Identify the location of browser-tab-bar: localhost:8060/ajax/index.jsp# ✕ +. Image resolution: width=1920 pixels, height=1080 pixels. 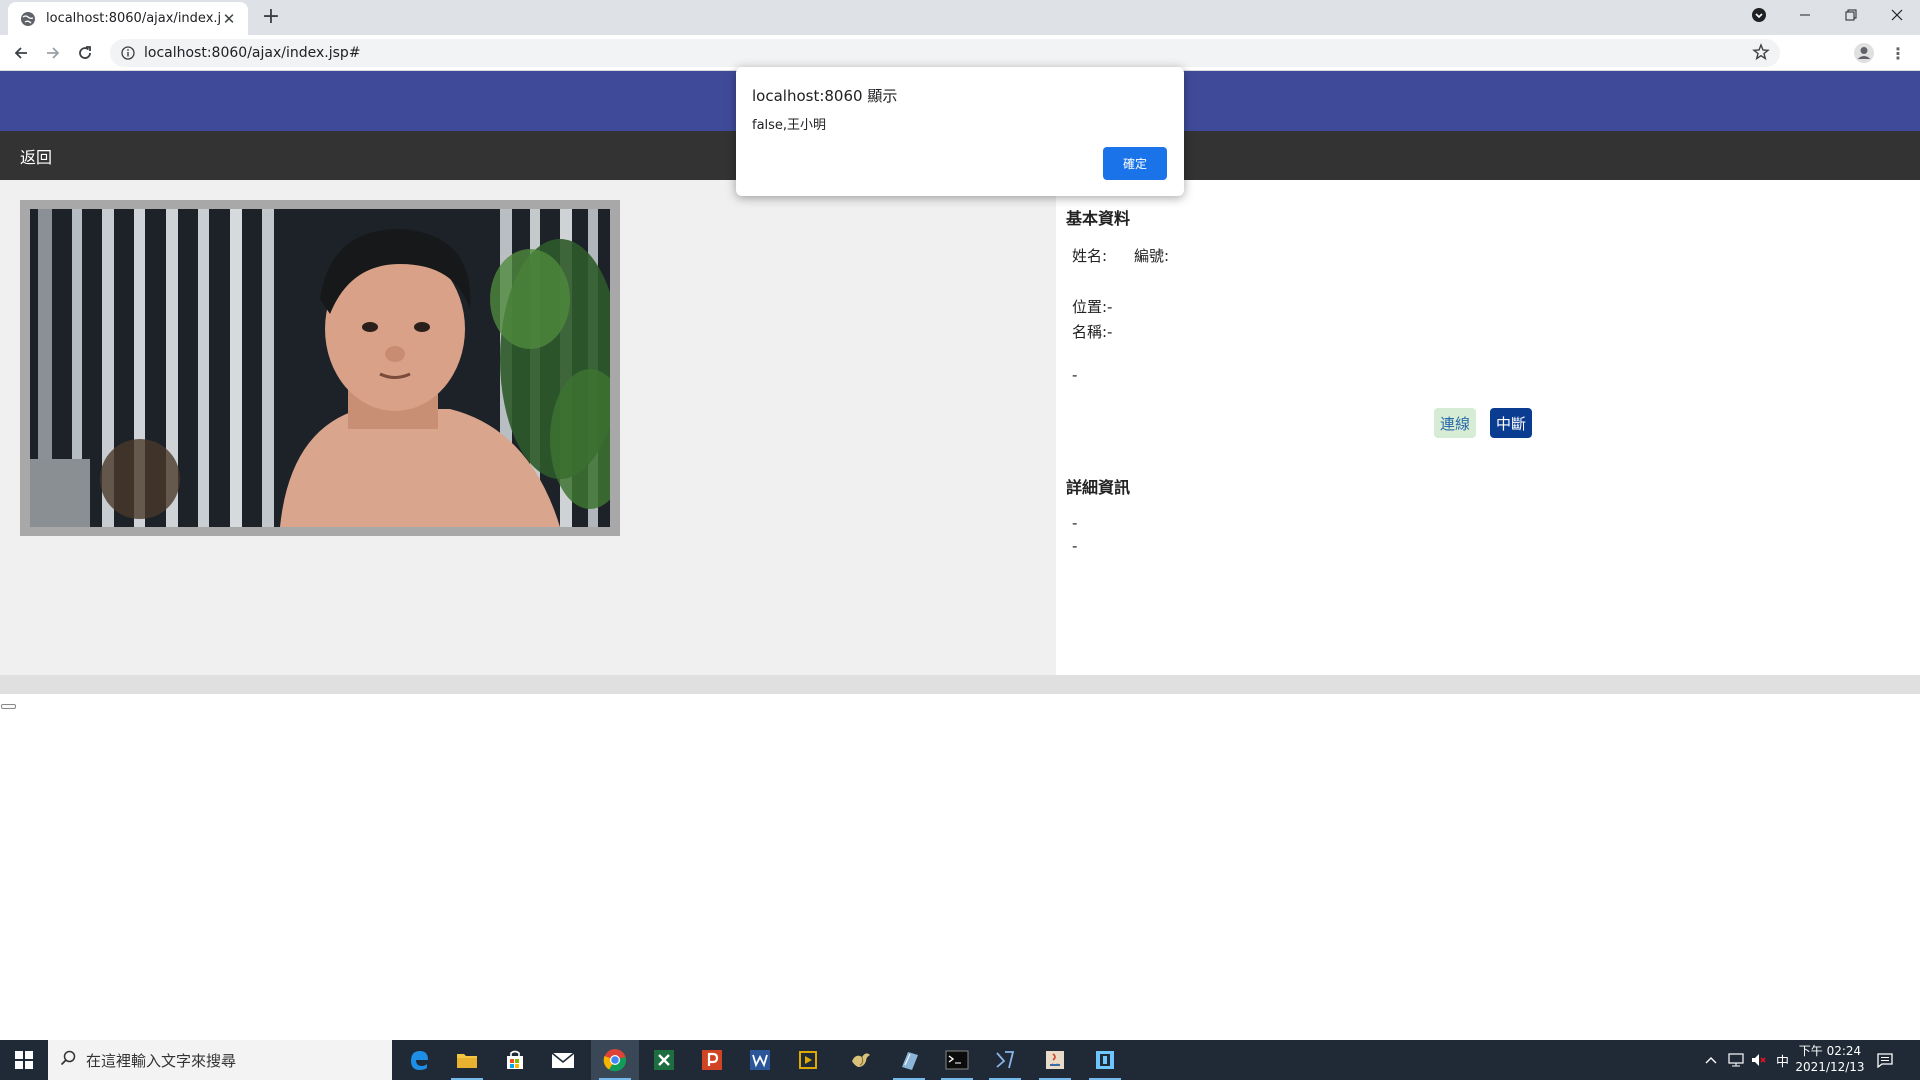
(960, 17).